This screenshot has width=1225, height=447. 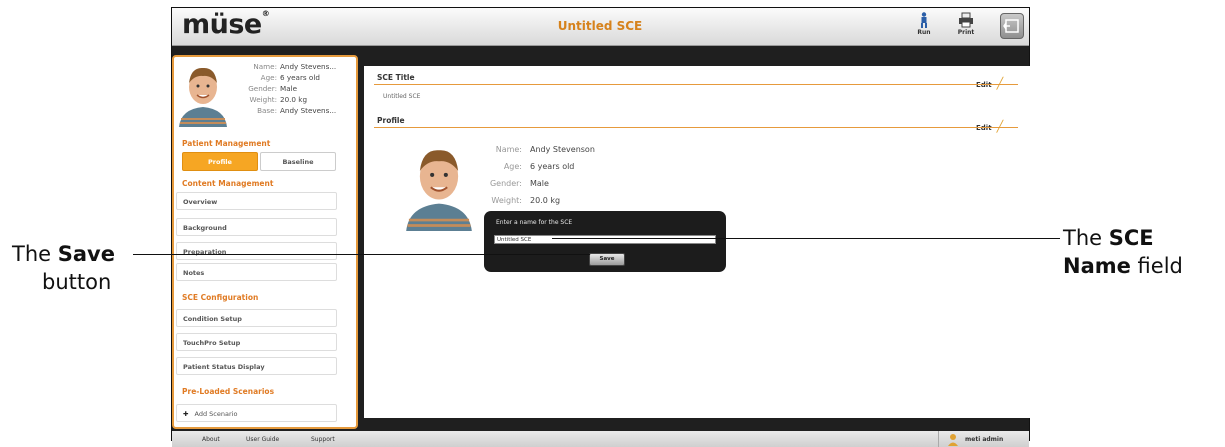 I want to click on save-callout-label: The Save, so click(x=63, y=254).